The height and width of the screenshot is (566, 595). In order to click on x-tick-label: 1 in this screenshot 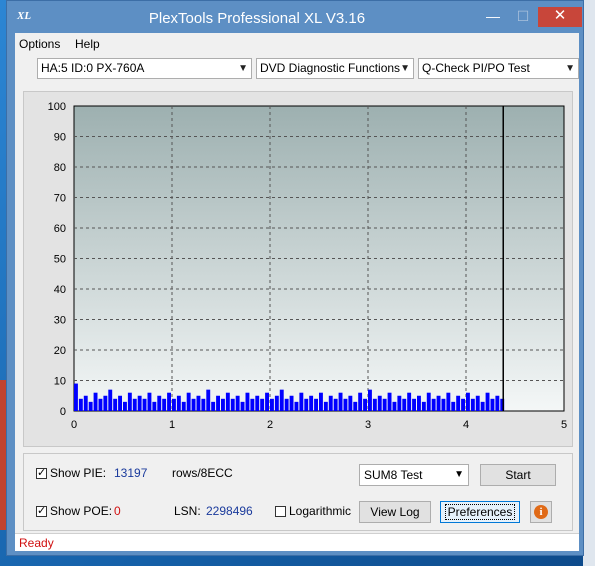, I will do `click(172, 425)`.